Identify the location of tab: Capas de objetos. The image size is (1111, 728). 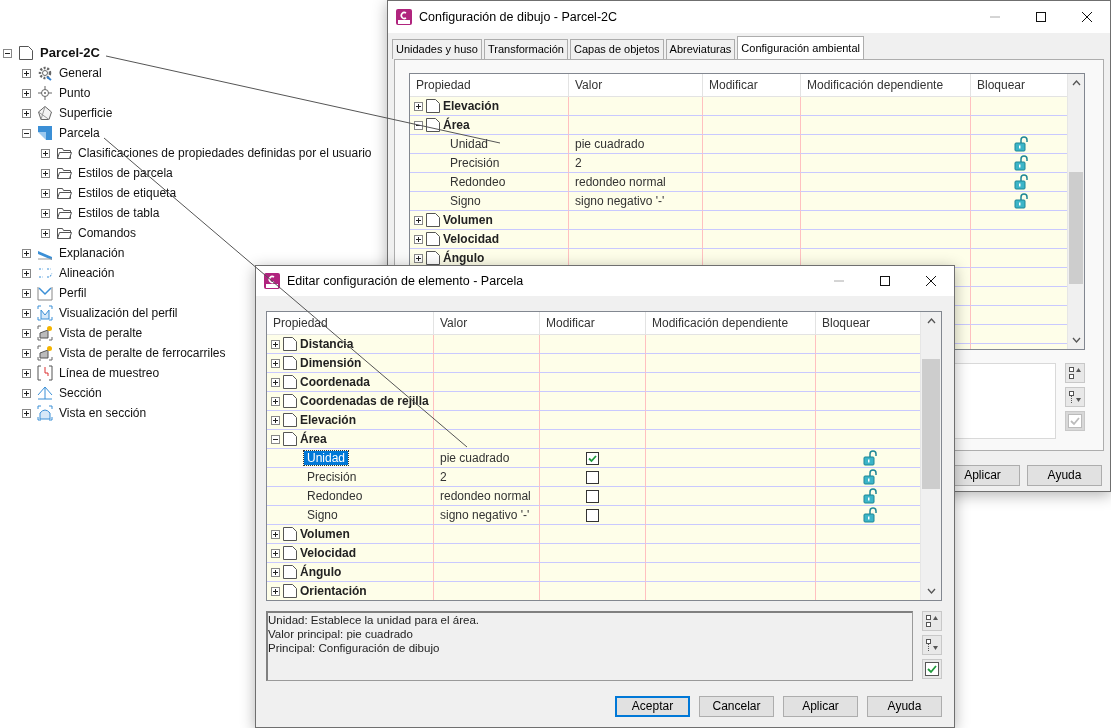
(616, 49).